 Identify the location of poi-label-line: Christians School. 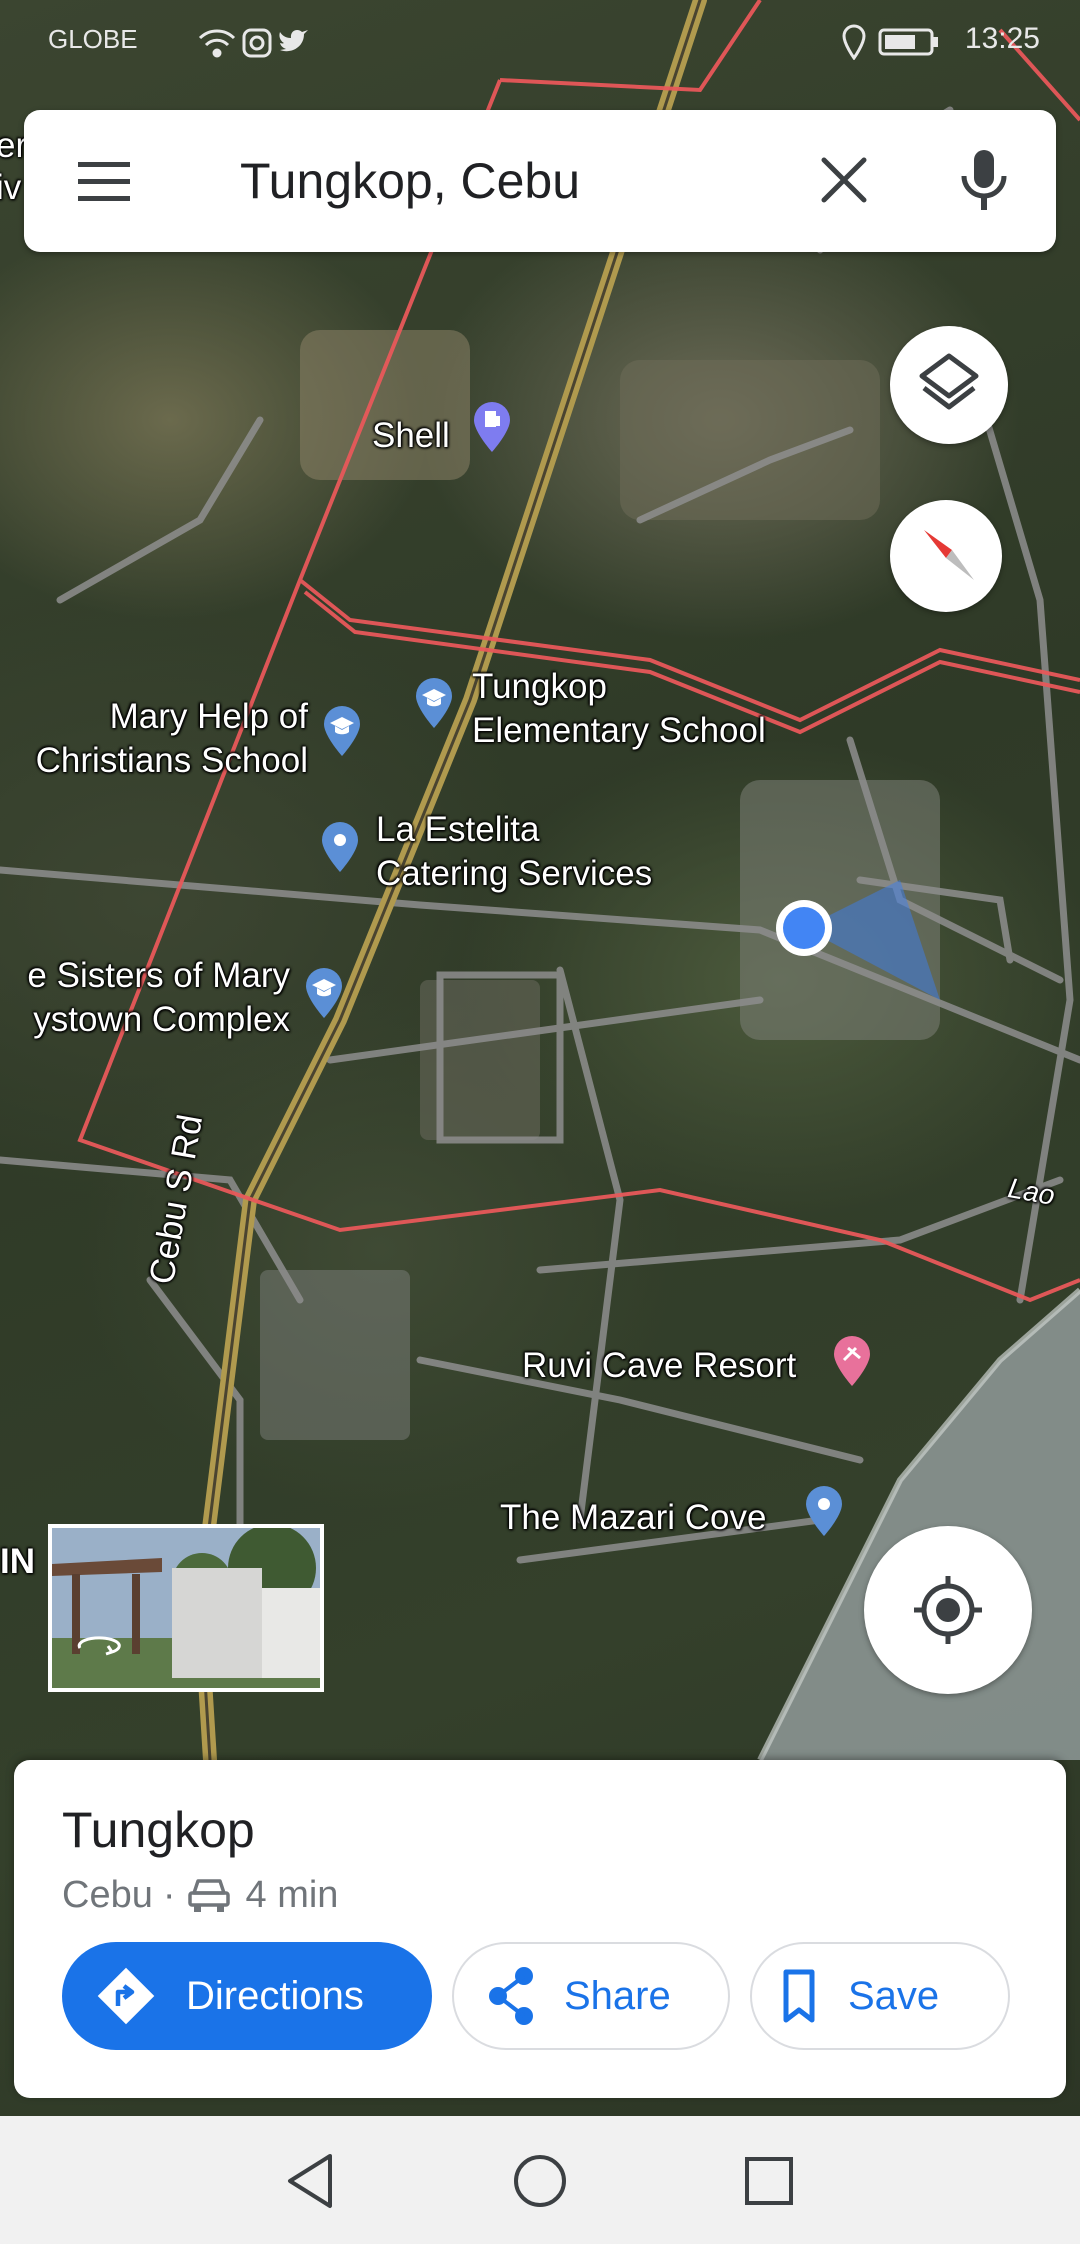
(171, 760).